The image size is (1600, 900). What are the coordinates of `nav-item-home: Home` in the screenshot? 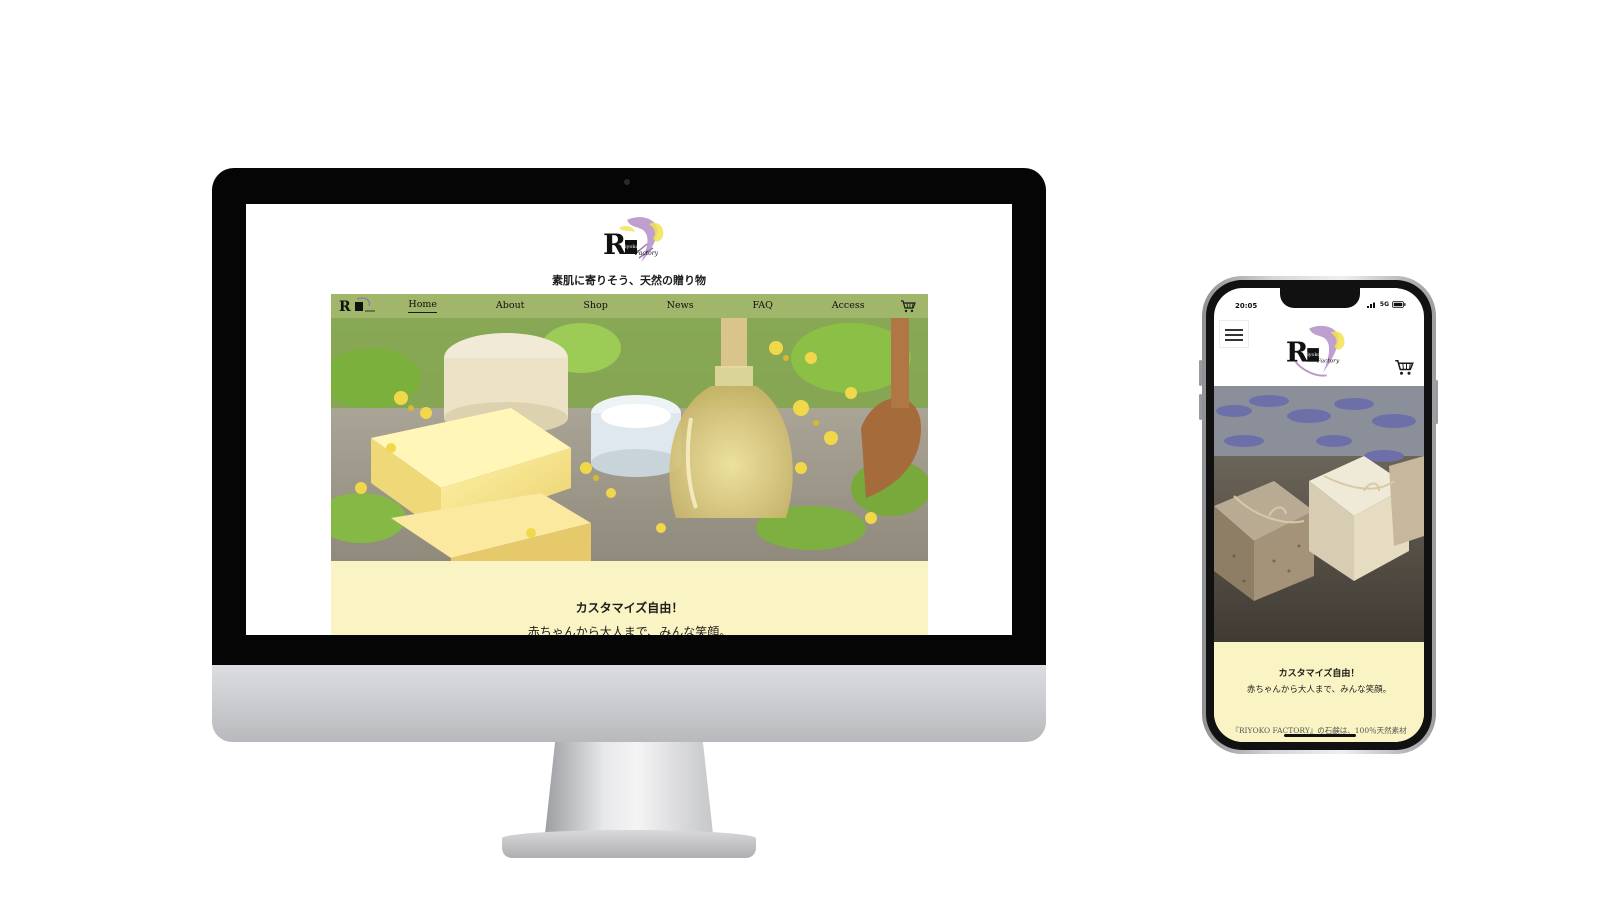 It's located at (423, 306).